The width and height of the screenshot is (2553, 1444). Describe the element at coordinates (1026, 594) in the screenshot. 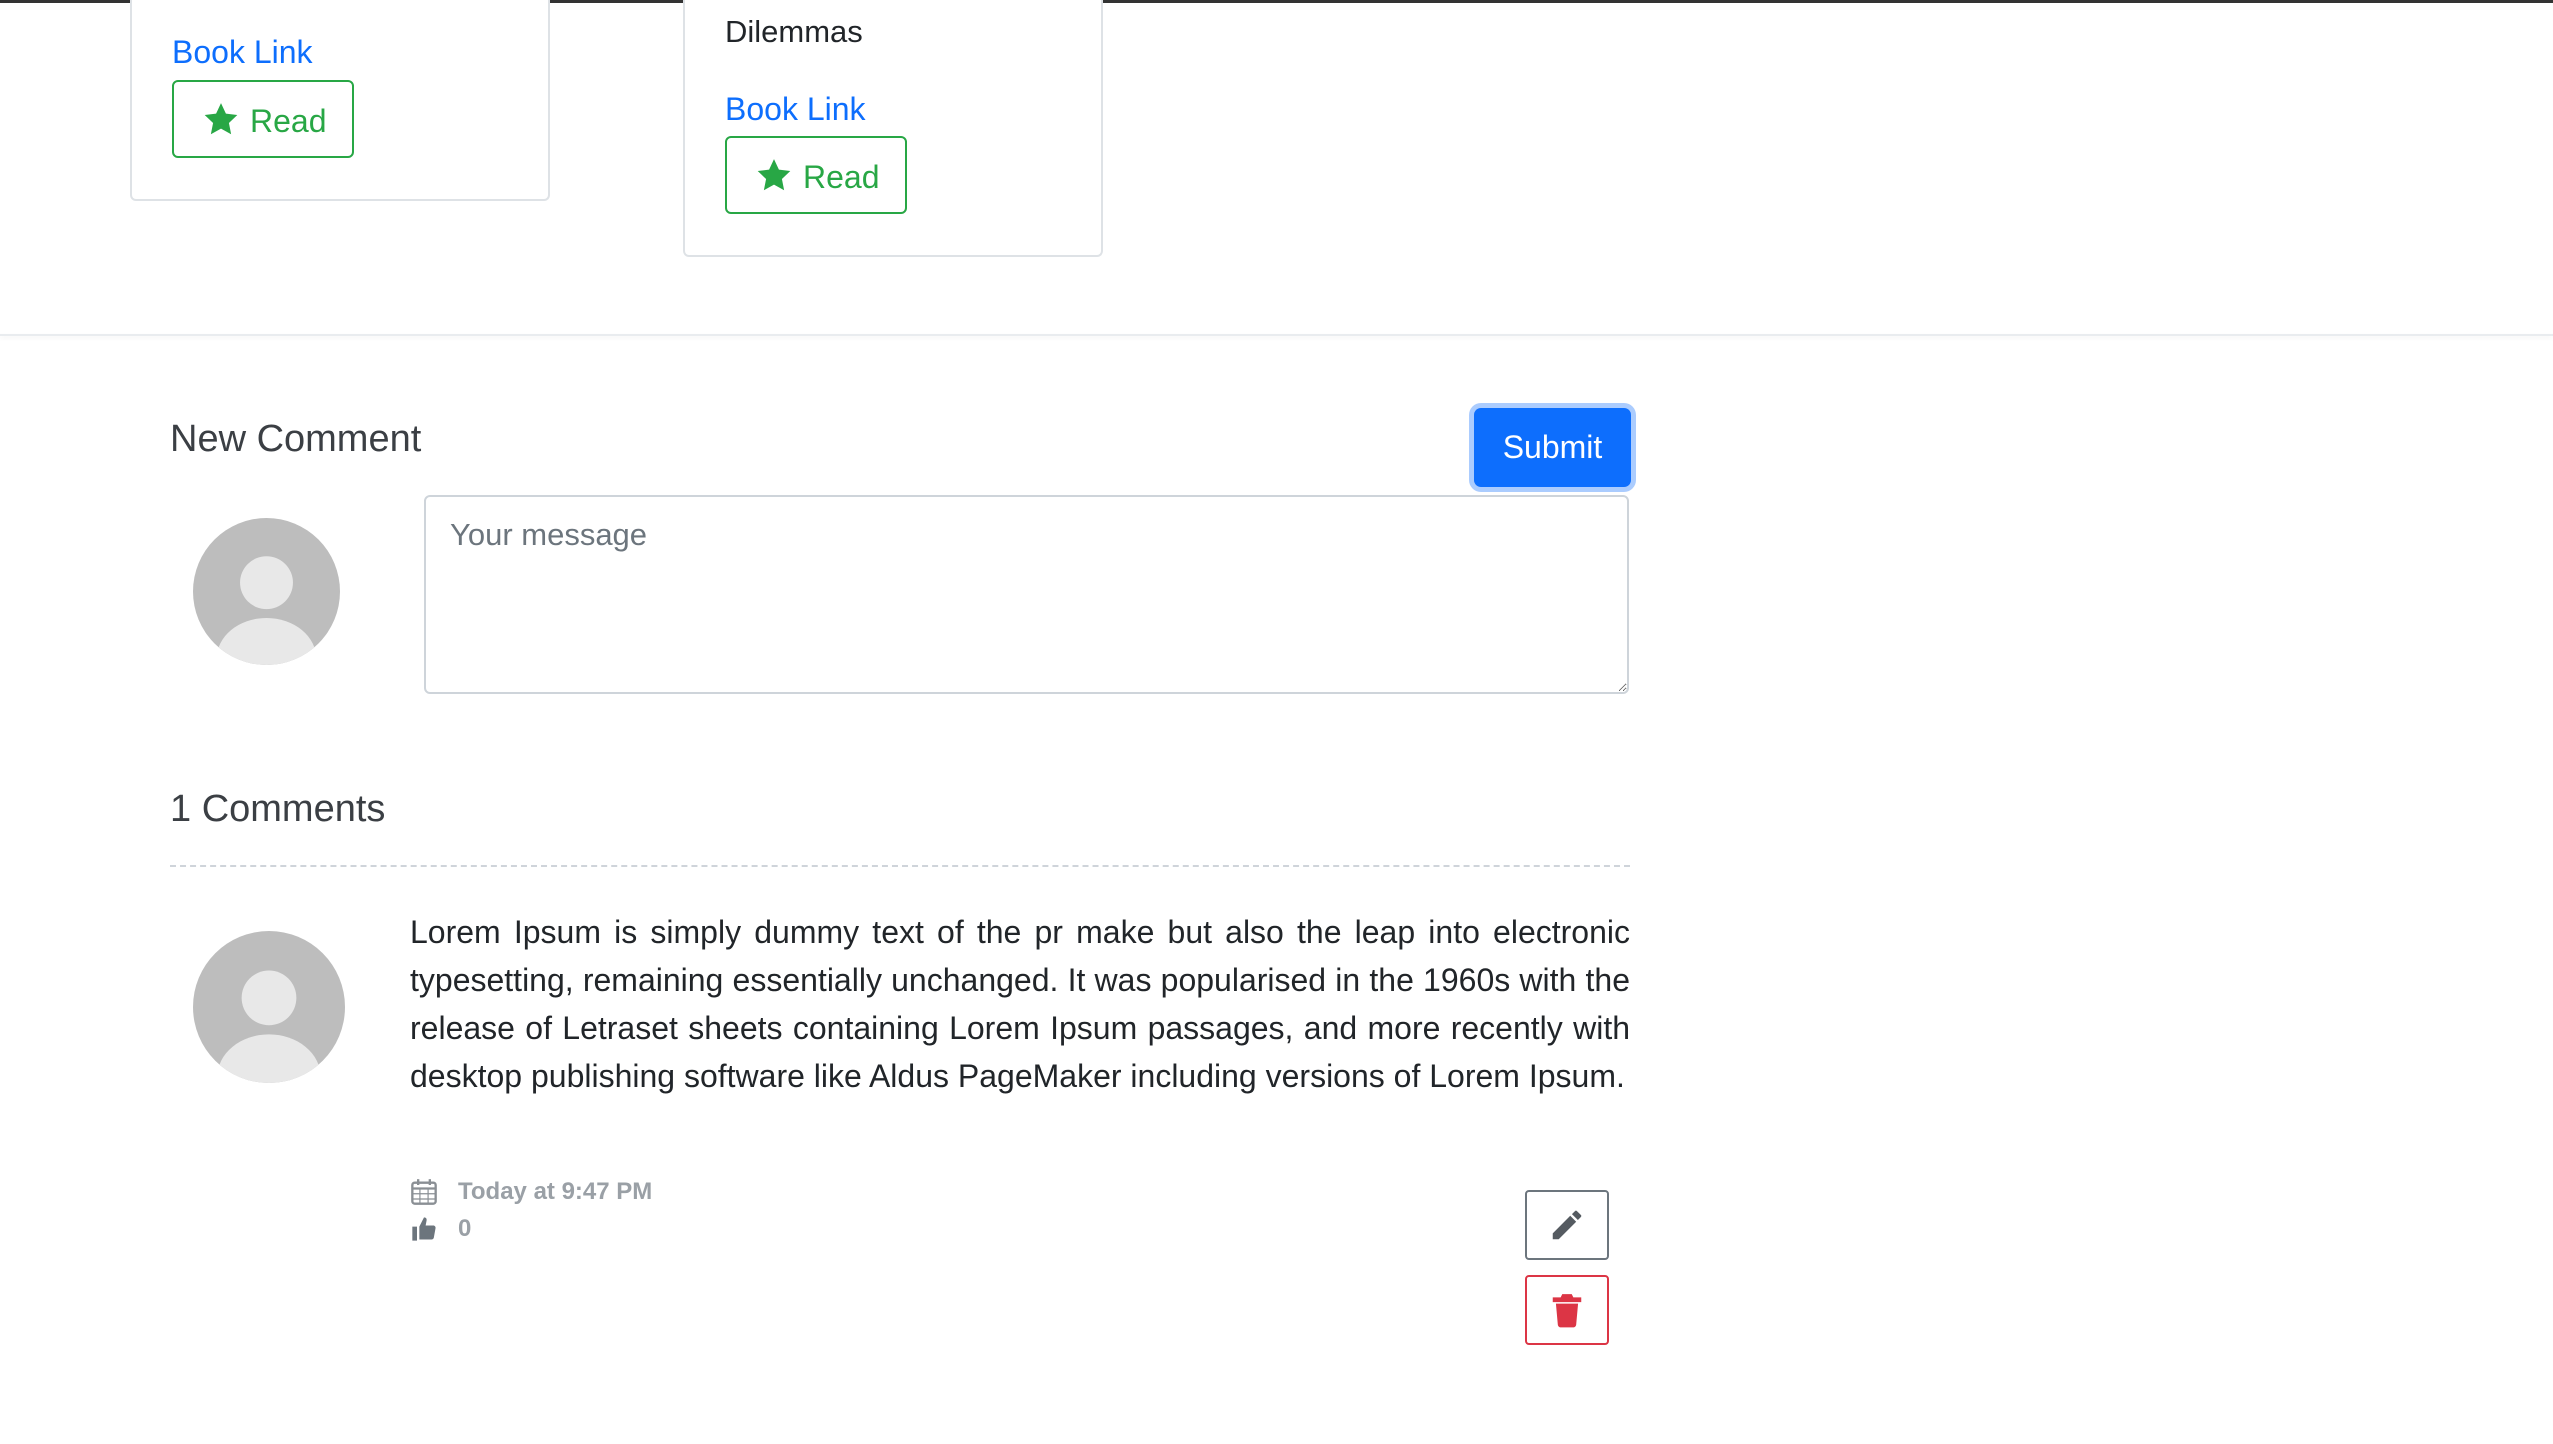

I see `message-input` at that location.